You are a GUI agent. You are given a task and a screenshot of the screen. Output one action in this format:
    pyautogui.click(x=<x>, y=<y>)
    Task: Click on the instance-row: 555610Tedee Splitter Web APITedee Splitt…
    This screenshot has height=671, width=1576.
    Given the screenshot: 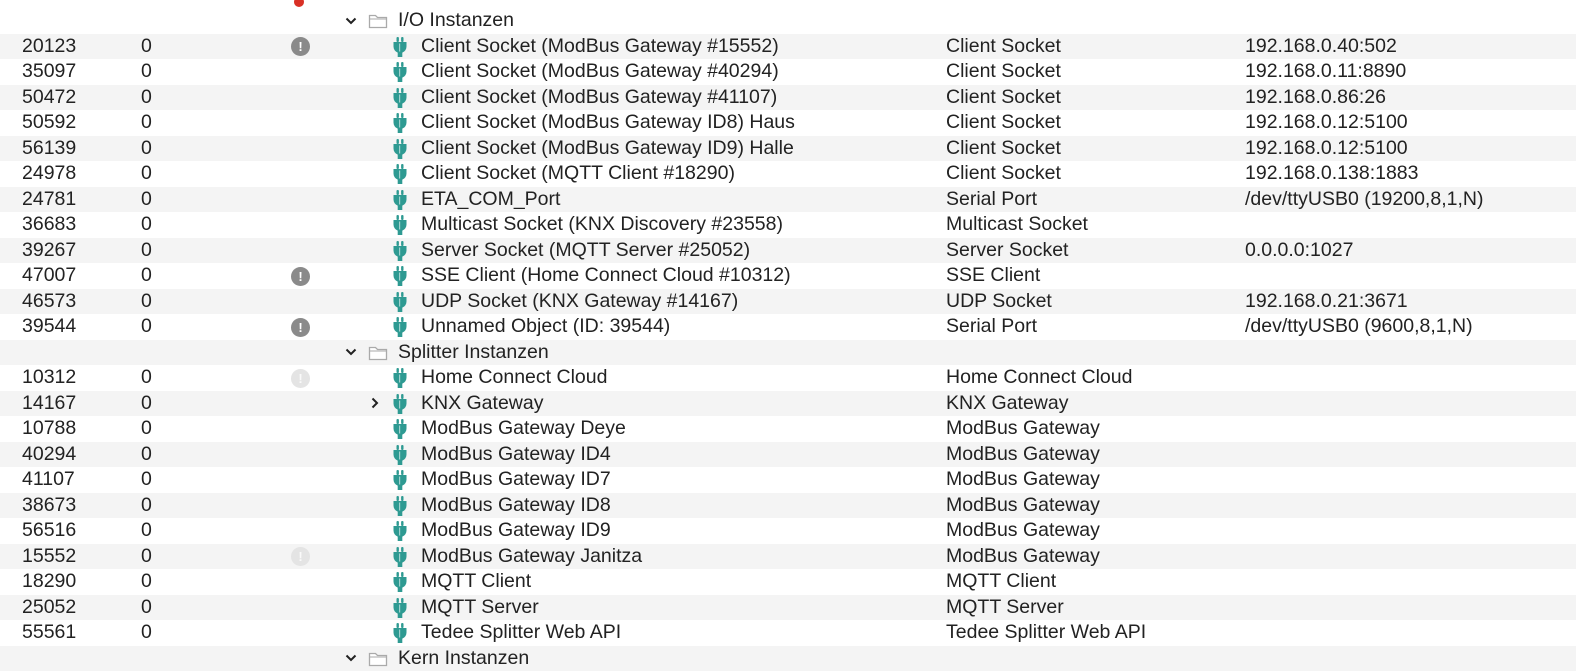 What is the action you would take?
    pyautogui.click(x=788, y=633)
    